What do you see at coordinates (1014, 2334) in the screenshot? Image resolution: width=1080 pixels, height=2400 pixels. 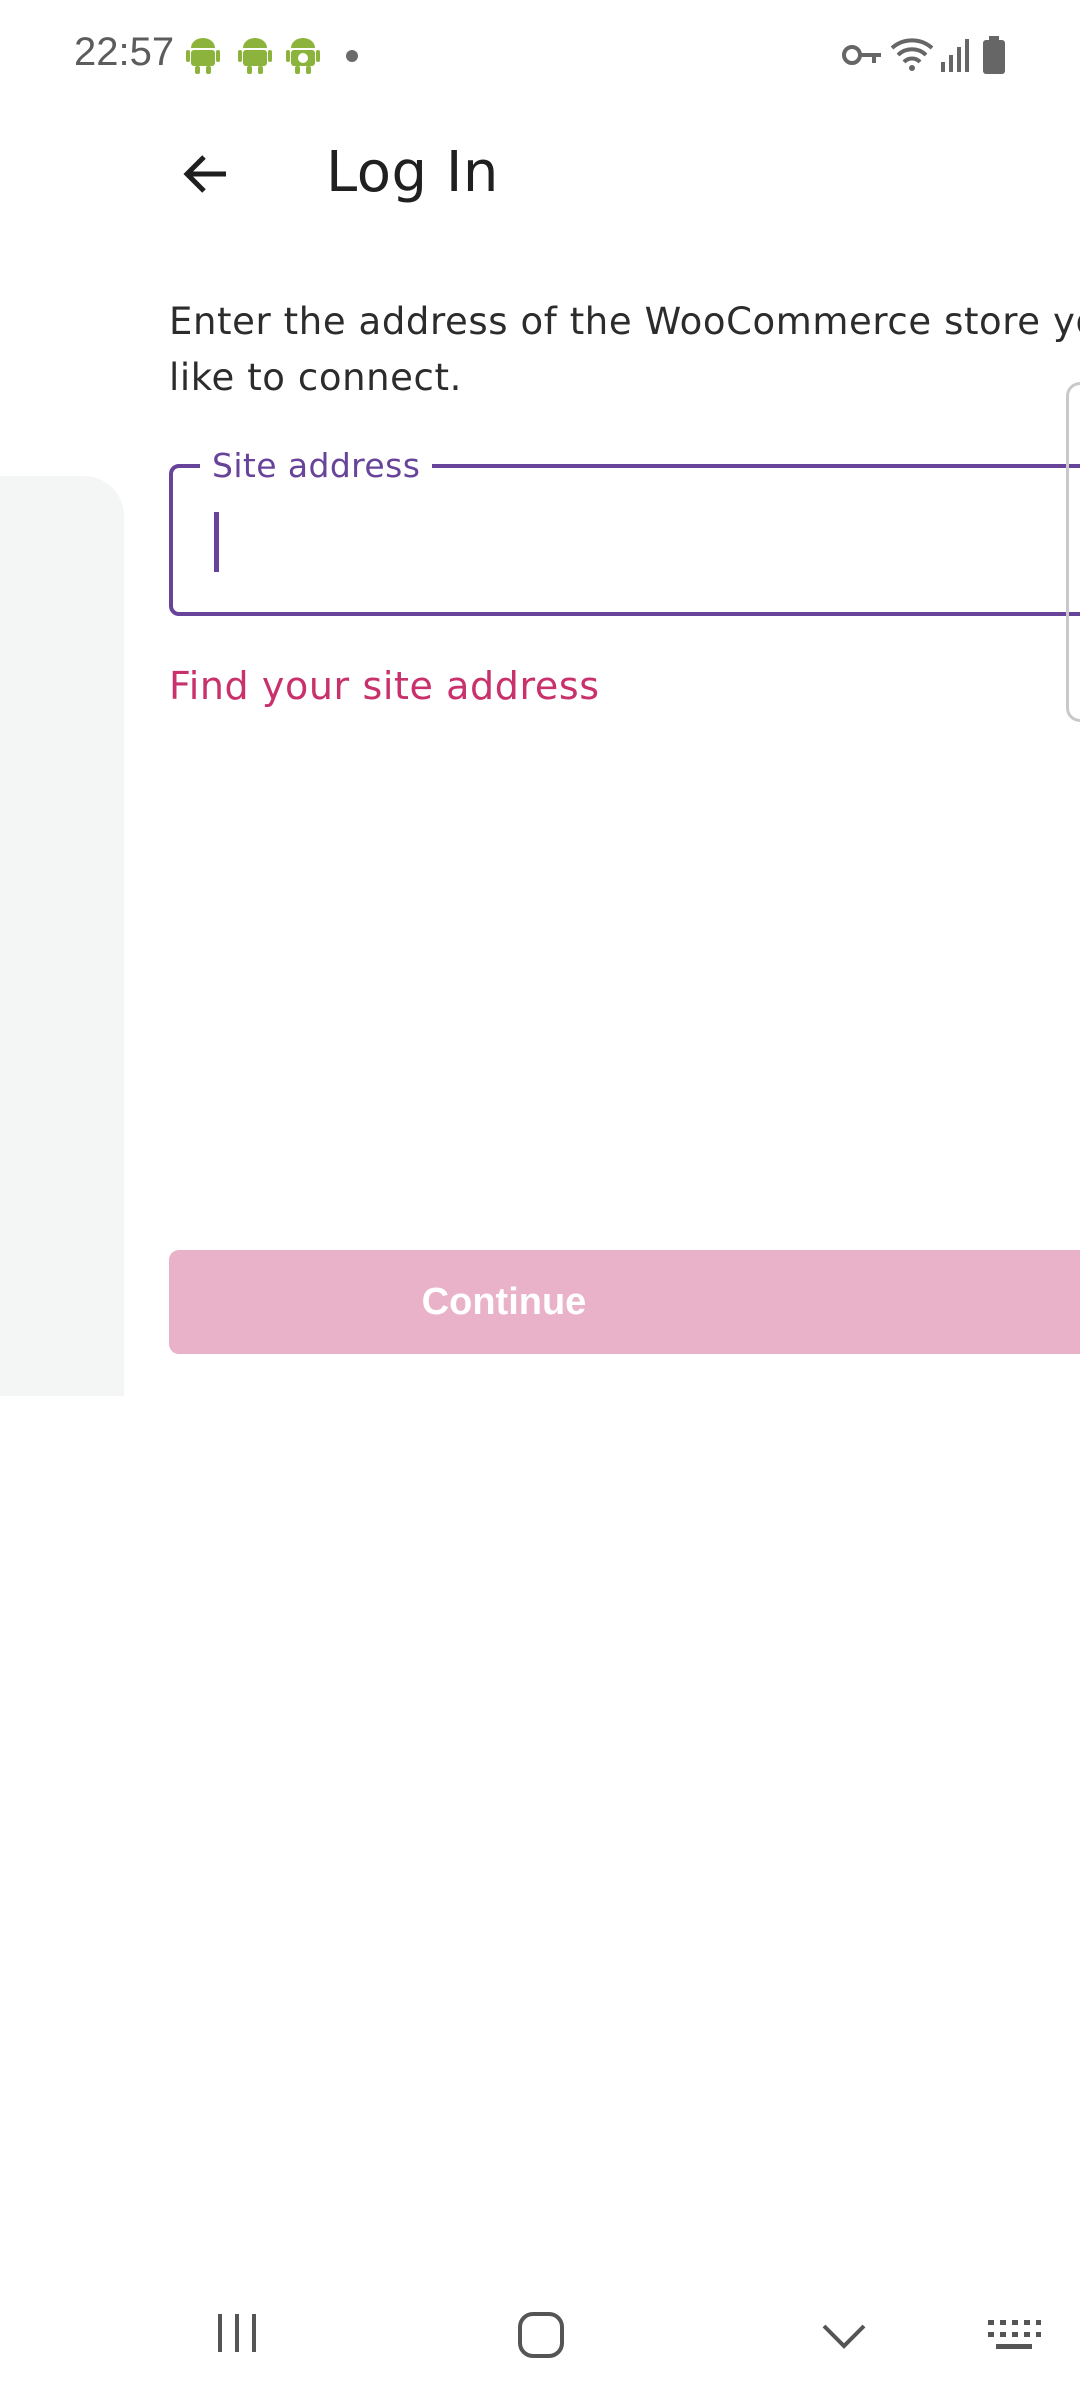 I see `keyboard-icon` at bounding box center [1014, 2334].